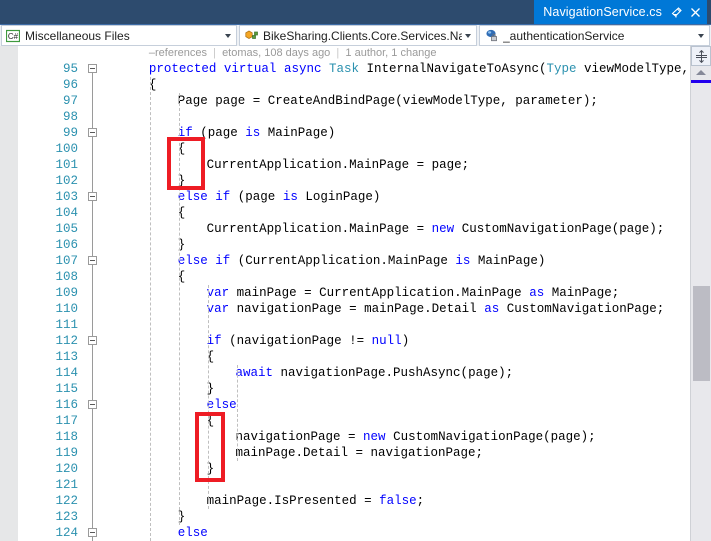 Image resolution: width=711 pixels, height=541 pixels. Describe the element at coordinates (695, 12) in the screenshot. I see `close-icon` at that location.